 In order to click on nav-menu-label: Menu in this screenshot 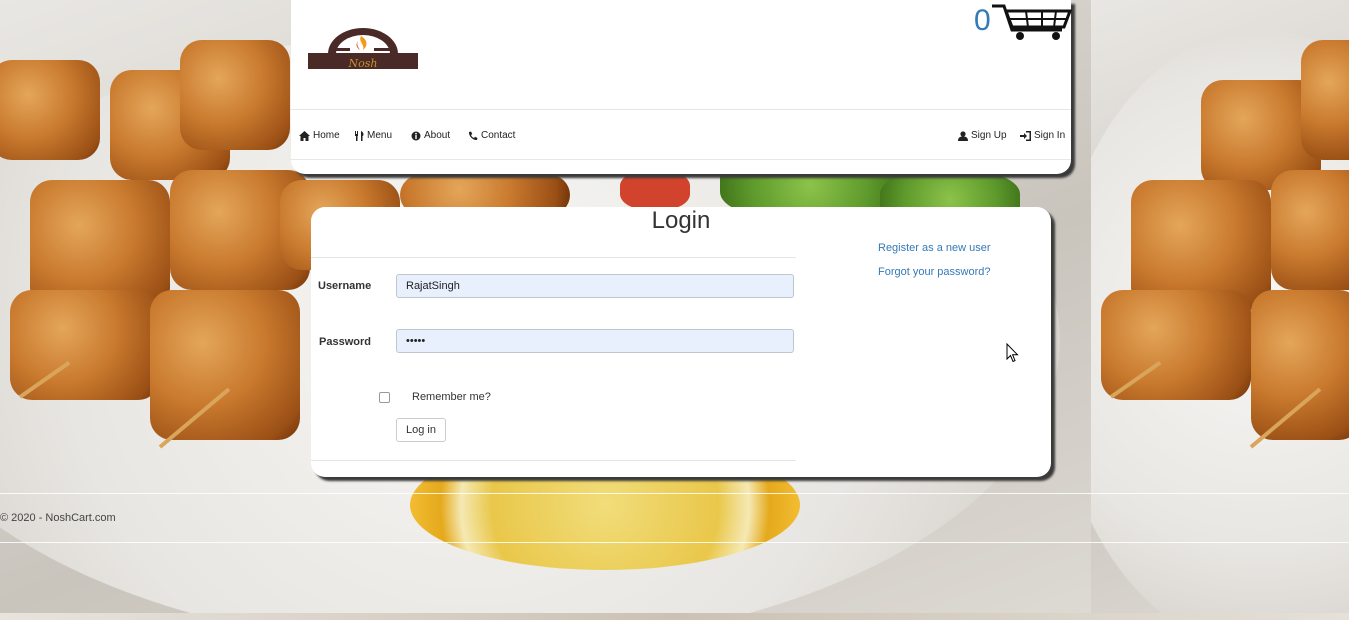, I will do `click(380, 135)`.